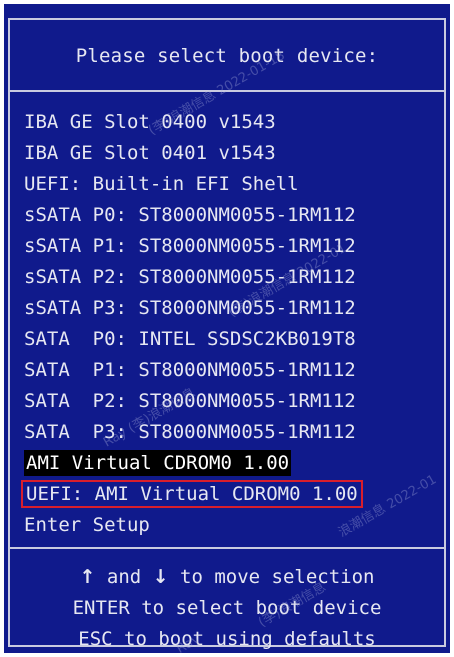  What do you see at coordinates (160, 577) in the screenshot?
I see `arrow-down-icon: ↓` at bounding box center [160, 577].